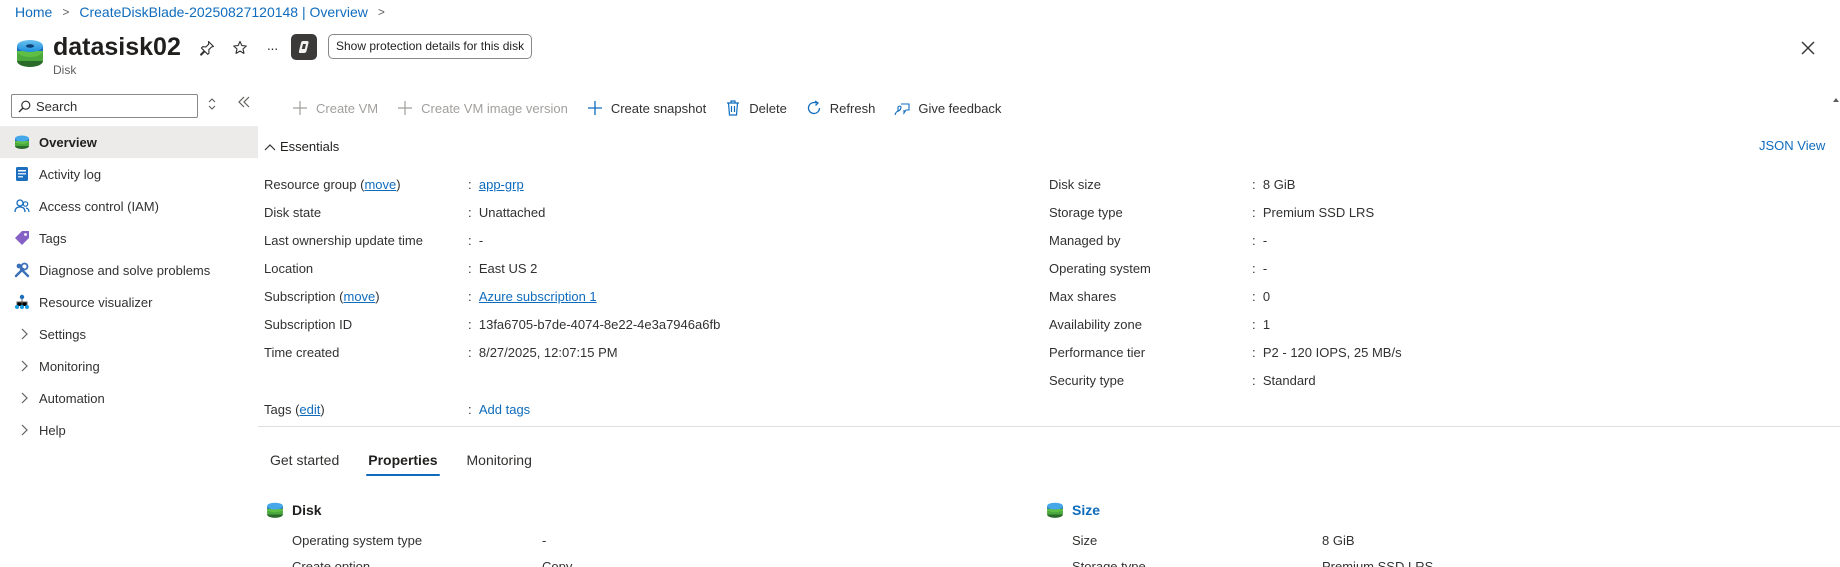  I want to click on tab-monitoring: Monitoring, so click(499, 462).